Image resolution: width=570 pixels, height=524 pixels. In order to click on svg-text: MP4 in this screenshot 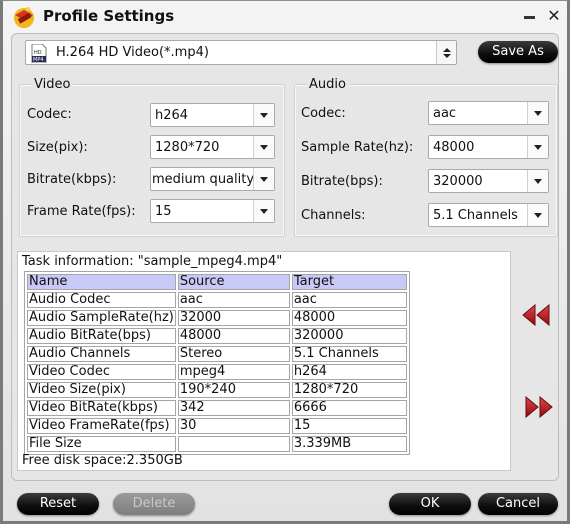, I will do `click(38, 60)`.